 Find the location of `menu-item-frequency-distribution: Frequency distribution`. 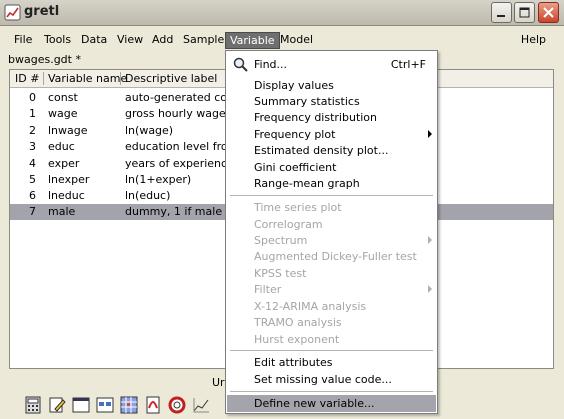

menu-item-frequency-distribution: Frequency distribution is located at coordinates (331, 117).